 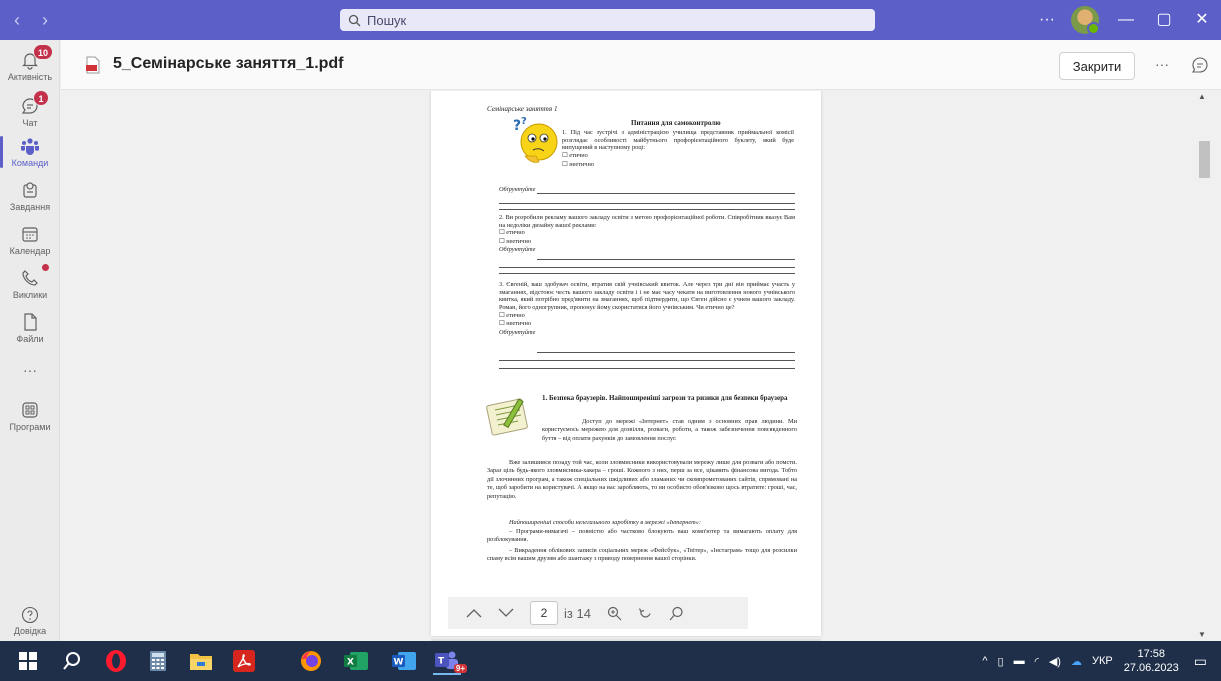 What do you see at coordinates (30, 163) in the screenshot?
I see `rail-label-teams: Команди` at bounding box center [30, 163].